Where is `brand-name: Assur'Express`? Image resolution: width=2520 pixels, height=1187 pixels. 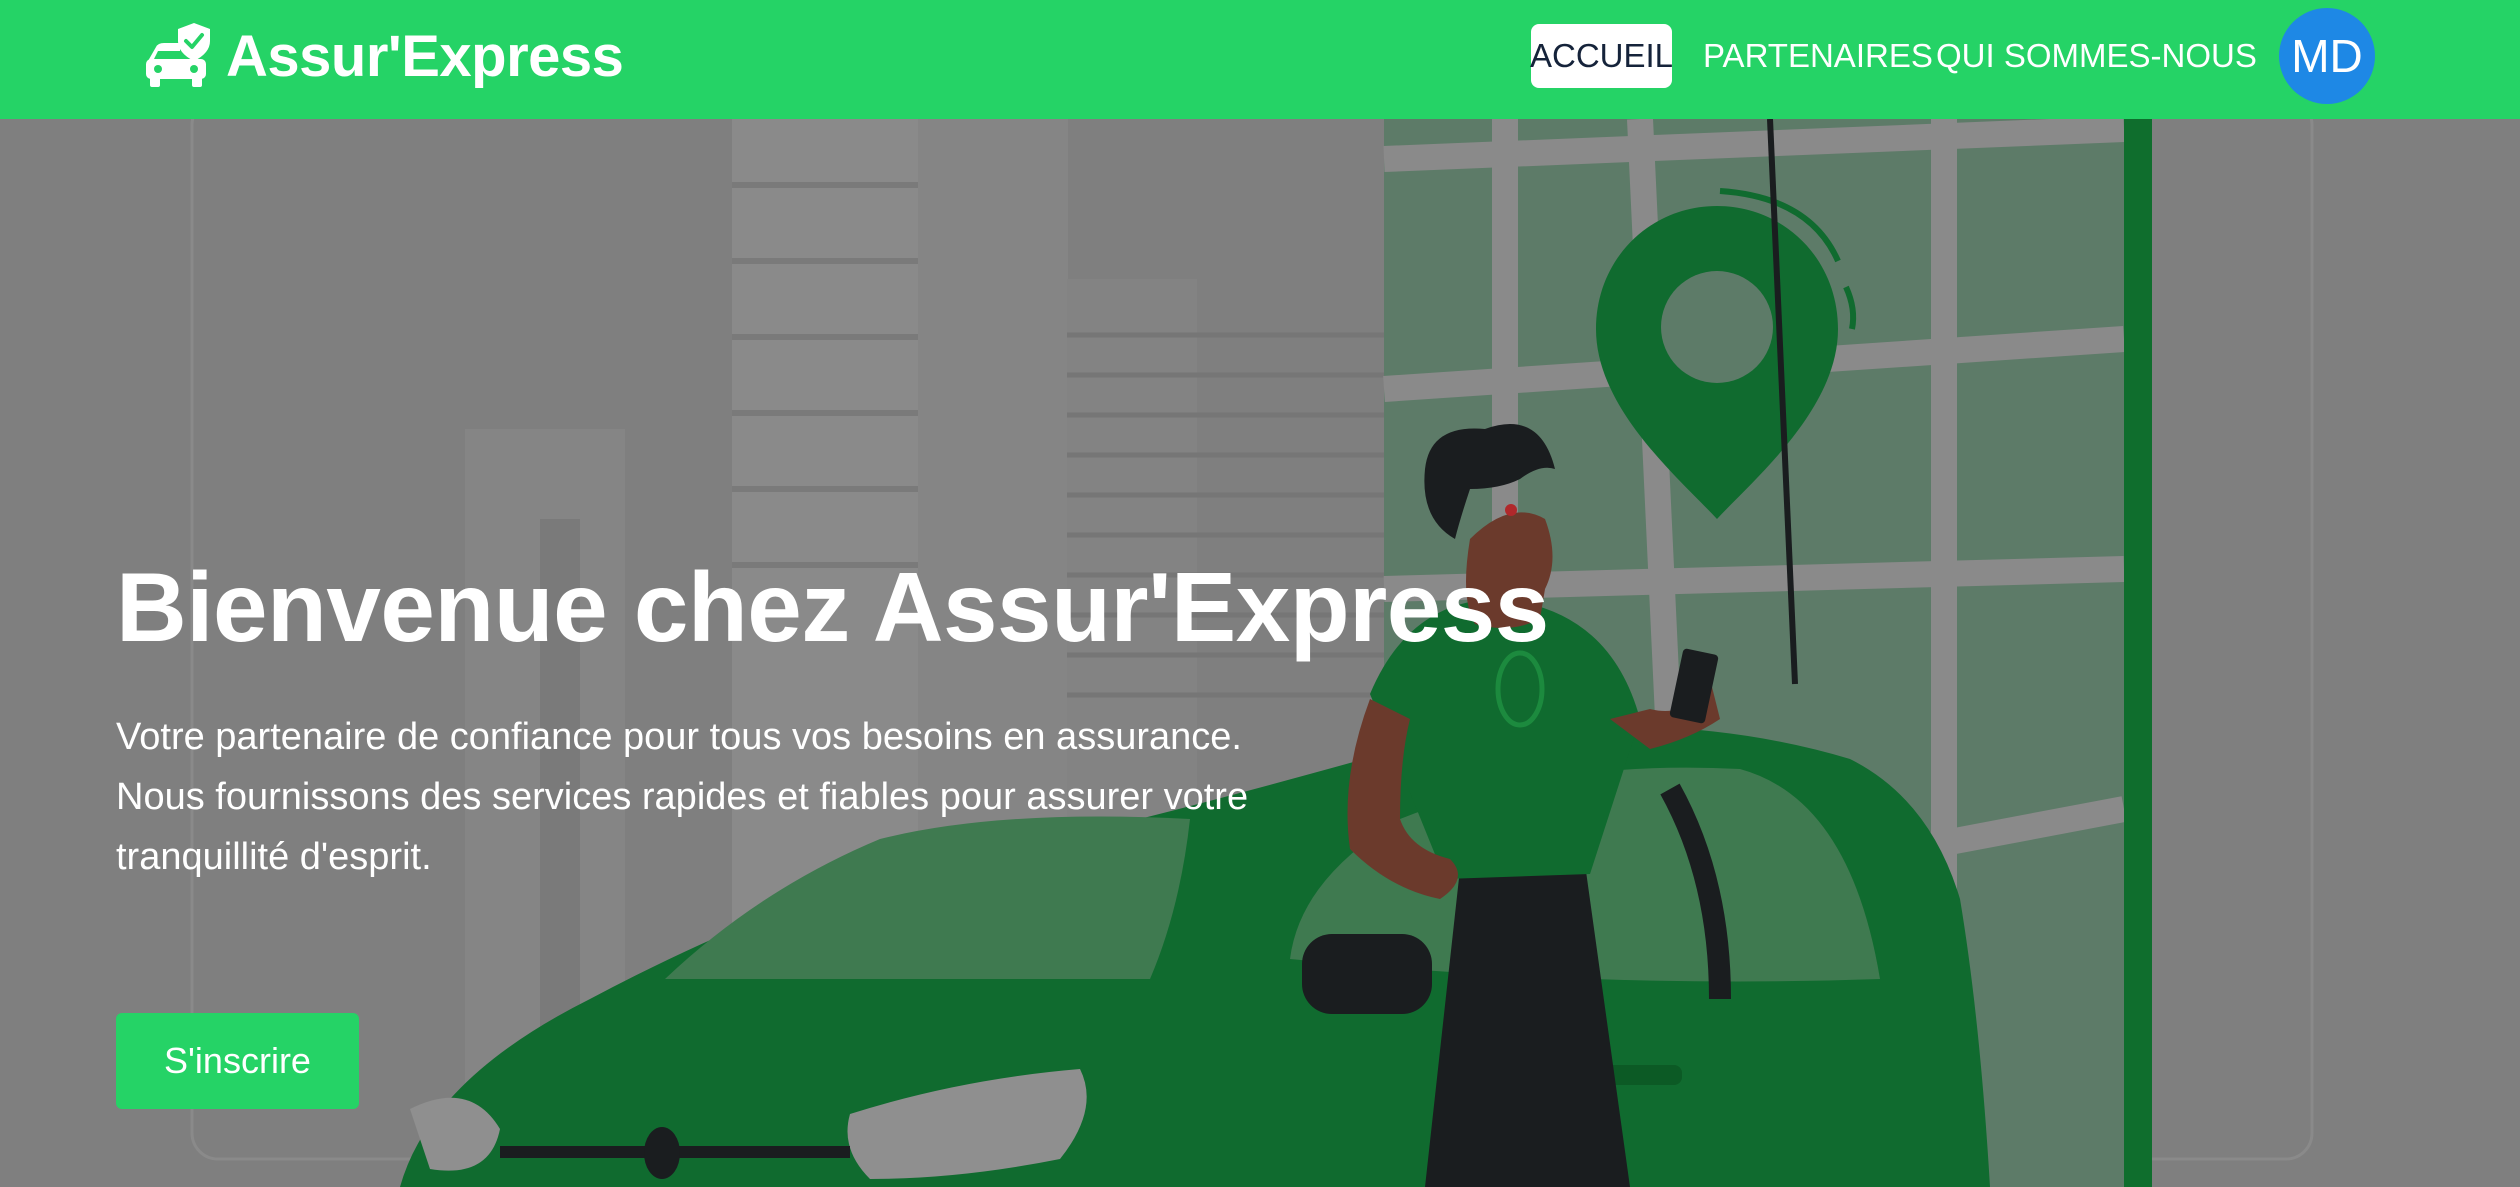 brand-name: Assur'Express is located at coordinates (425, 56).